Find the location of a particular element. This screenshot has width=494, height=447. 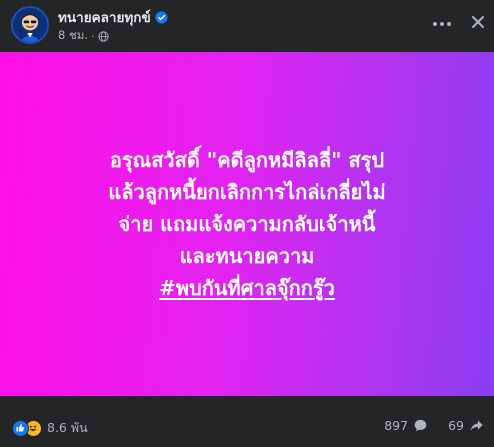

reaction-count: 8.6 พัน is located at coordinates (67, 427).